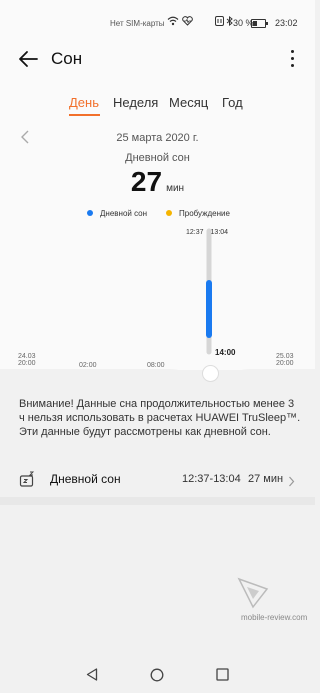  I want to click on selected-date: 25 марта 2020 г., so click(157, 138).